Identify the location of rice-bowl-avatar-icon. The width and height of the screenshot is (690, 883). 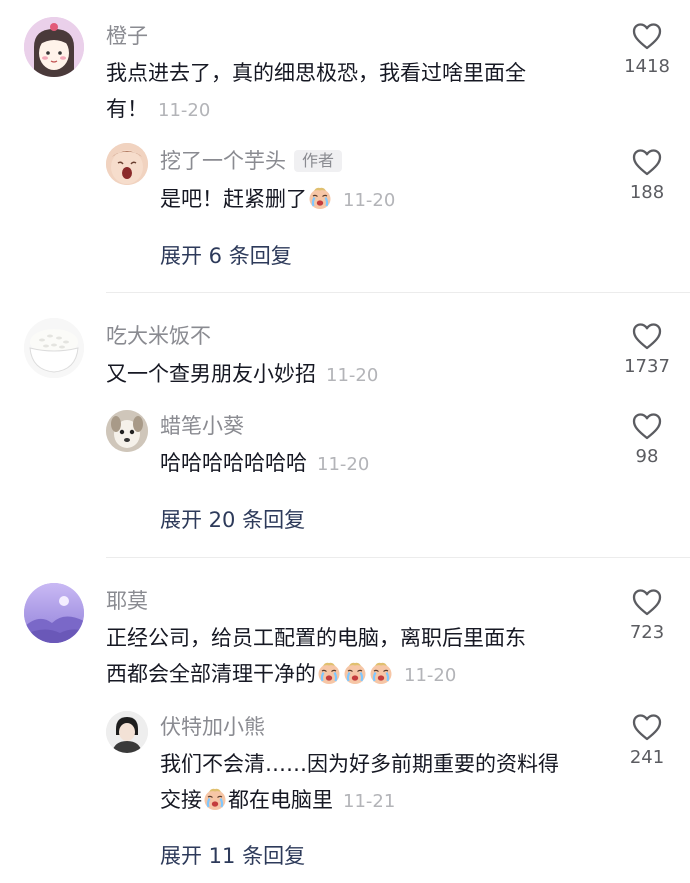
(54, 348).